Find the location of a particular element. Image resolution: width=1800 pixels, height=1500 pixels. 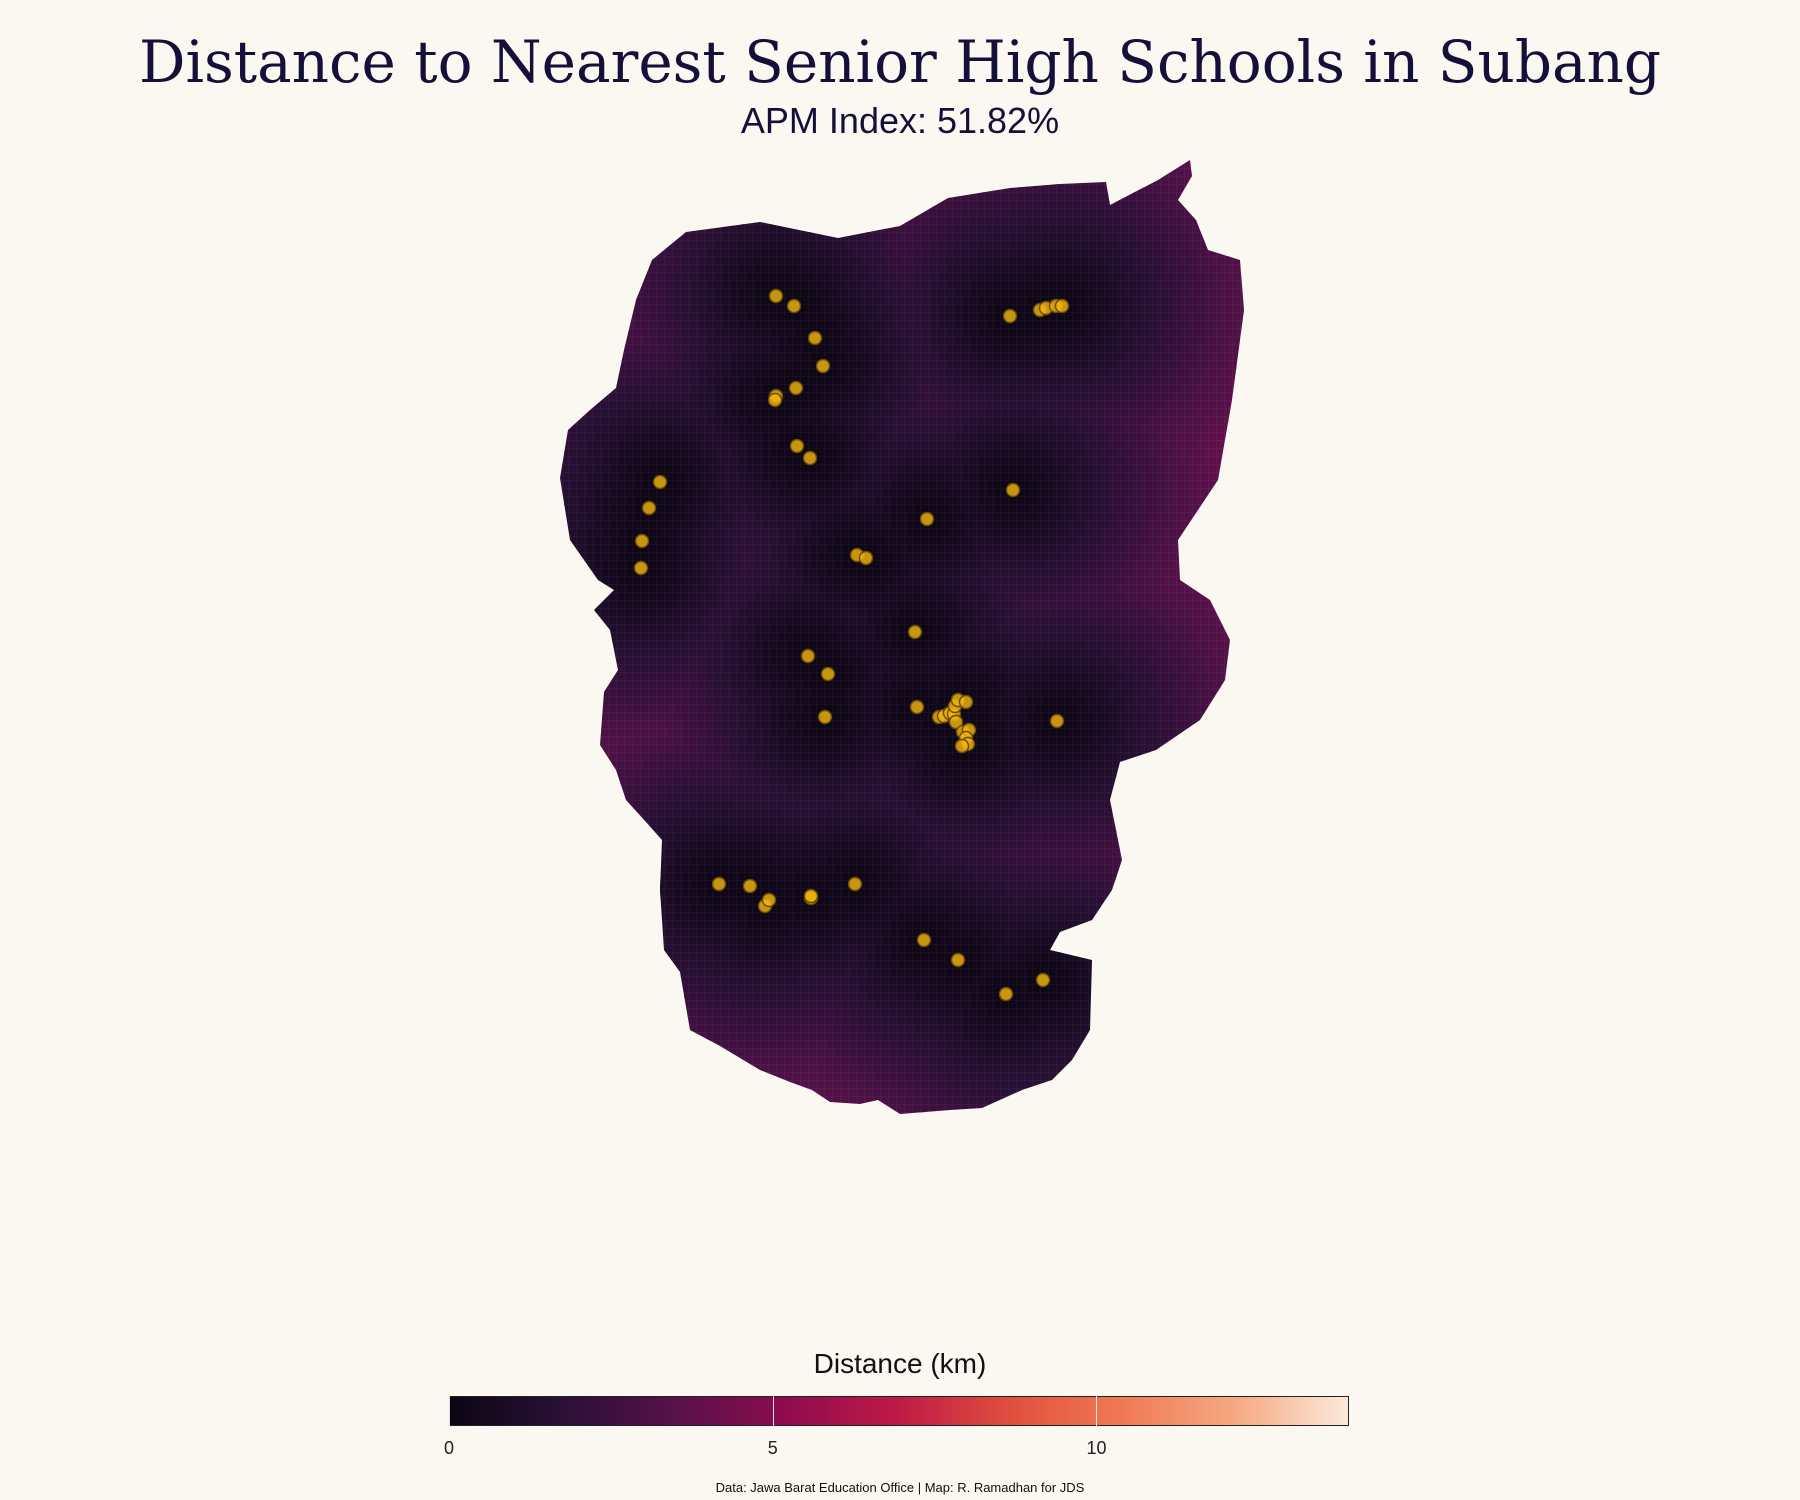

legend-label-0: 0 is located at coordinates (449, 1448).